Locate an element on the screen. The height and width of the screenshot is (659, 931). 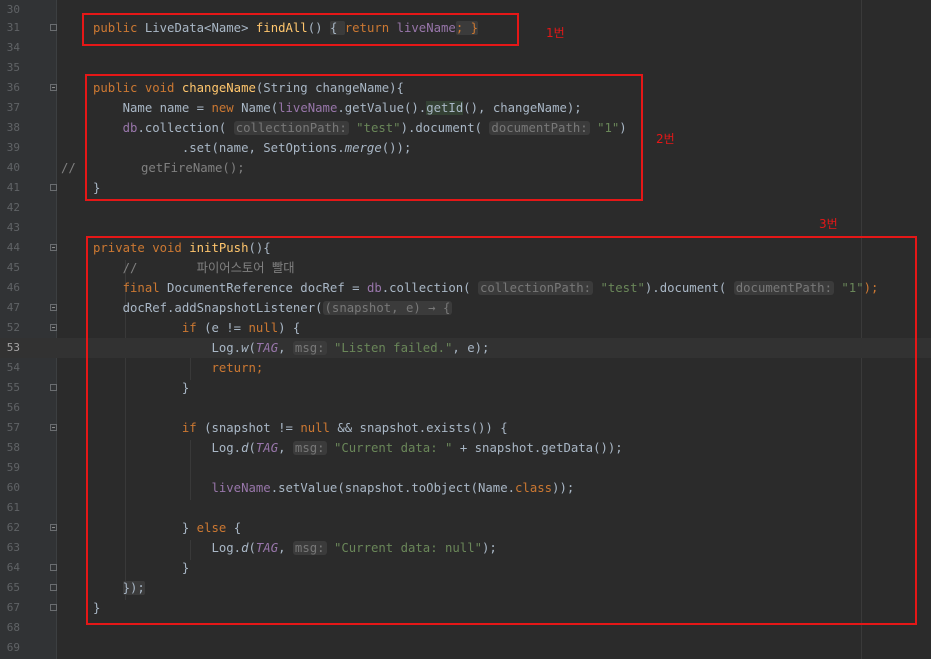
line-number: 35 is located at coordinates (13, 67).